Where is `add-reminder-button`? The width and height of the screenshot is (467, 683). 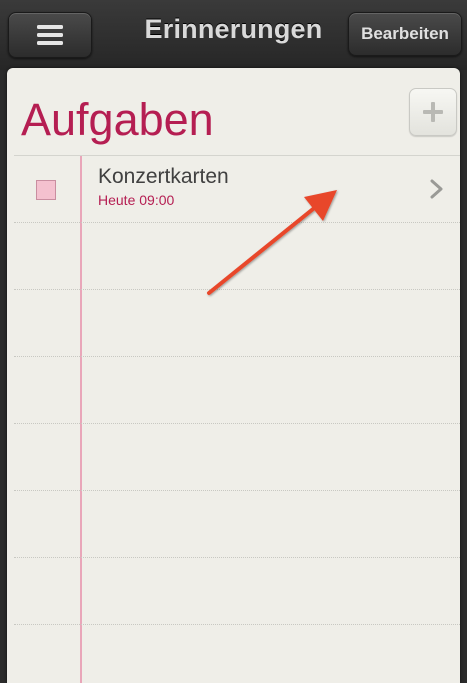
add-reminder-button is located at coordinates (433, 112).